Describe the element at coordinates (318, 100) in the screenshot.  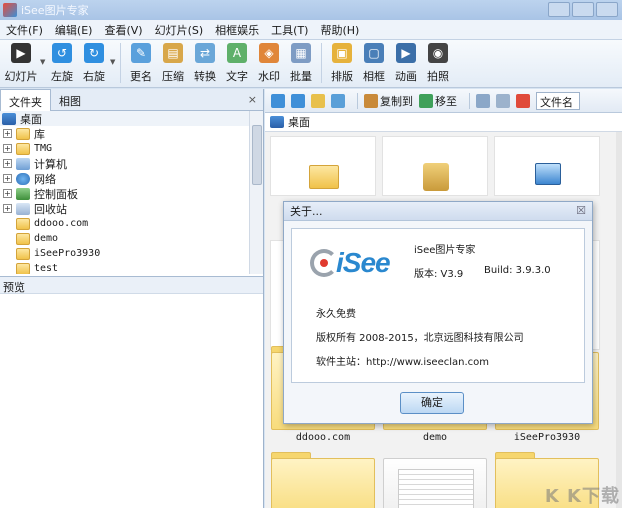
I see `up-folder-icon` at that location.